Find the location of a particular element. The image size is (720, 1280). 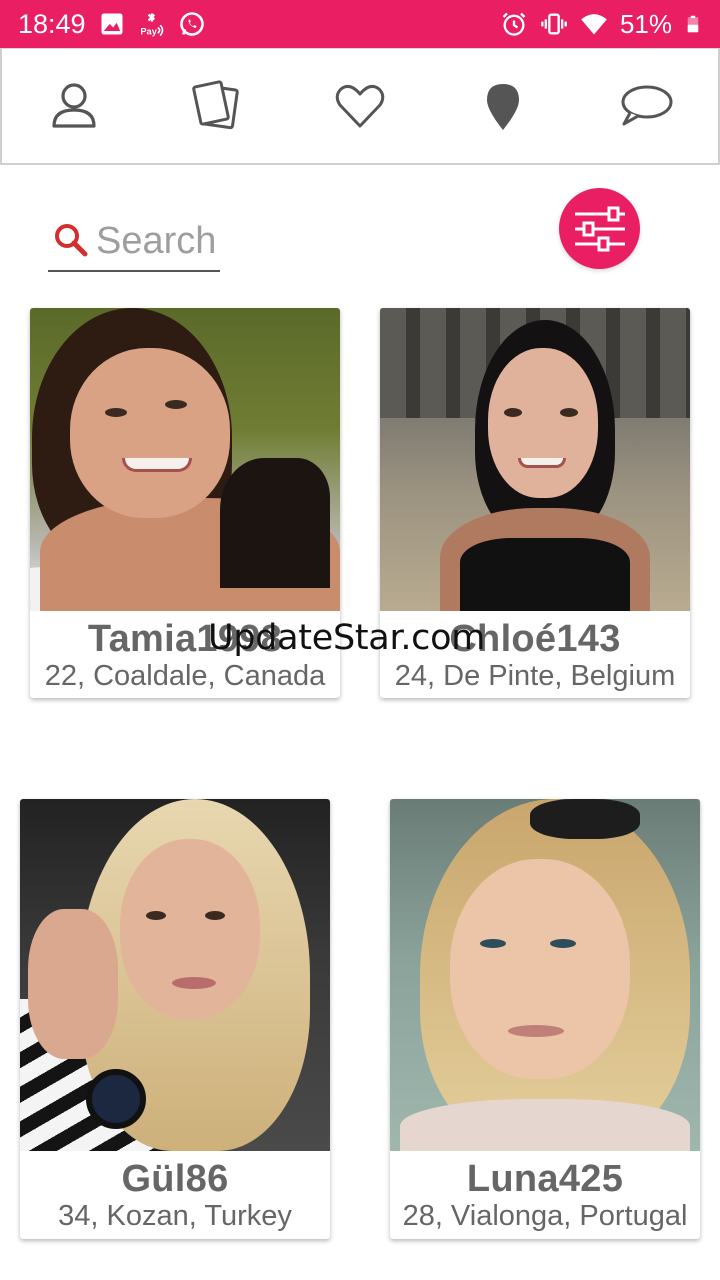

profile-details: 22, Coaldale, Canada is located at coordinates (185, 676).